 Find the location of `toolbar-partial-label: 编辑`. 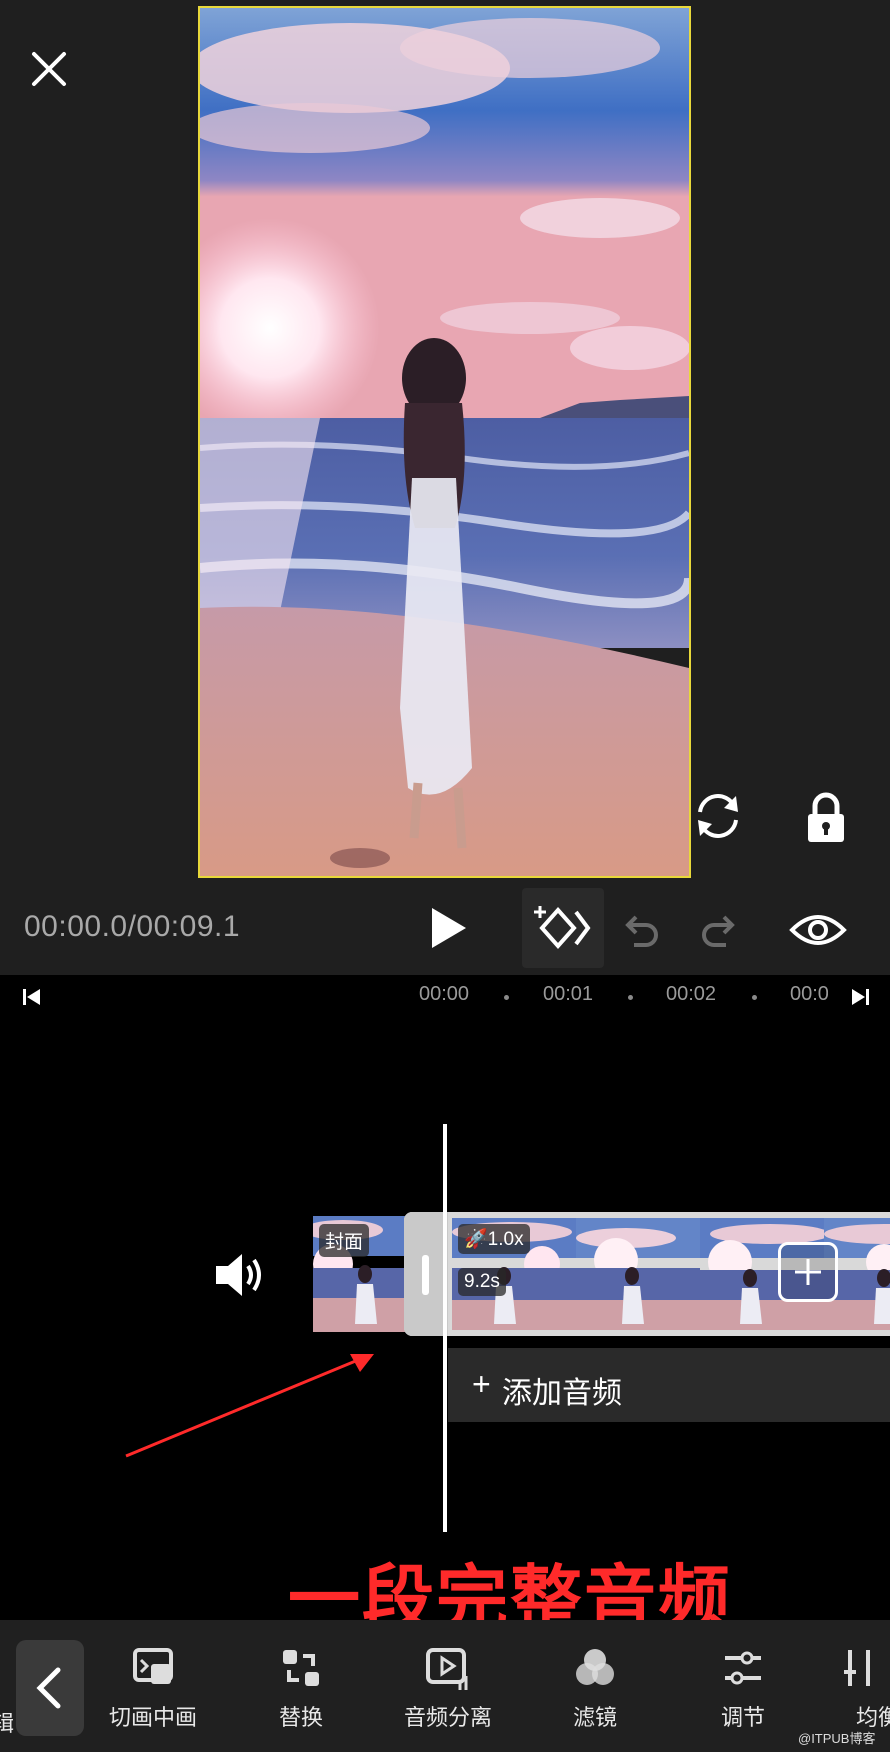

toolbar-partial-label: 编辑 is located at coordinates (7, 1723).